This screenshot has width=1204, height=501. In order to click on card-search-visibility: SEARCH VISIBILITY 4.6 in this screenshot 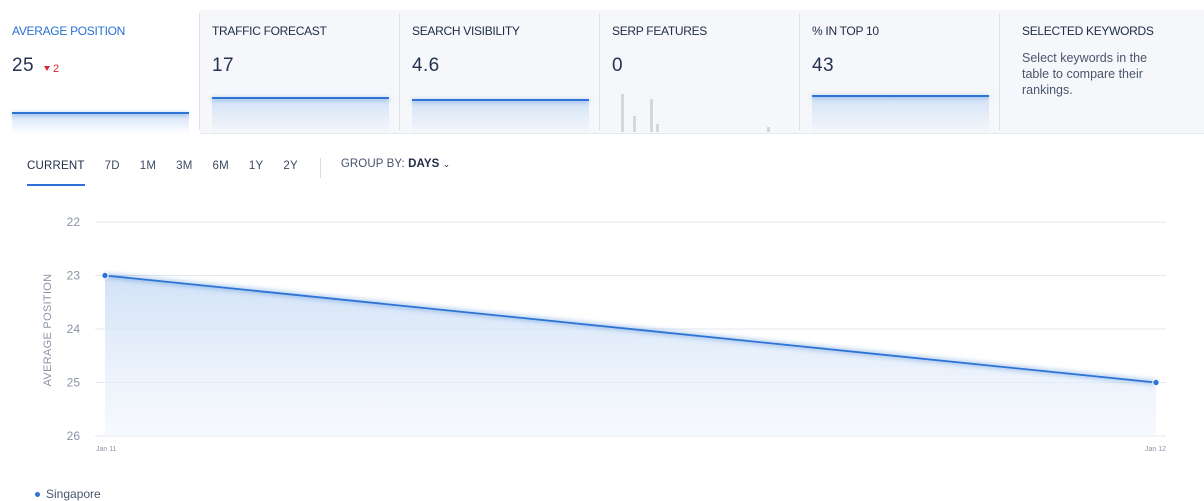, I will do `click(500, 72)`.